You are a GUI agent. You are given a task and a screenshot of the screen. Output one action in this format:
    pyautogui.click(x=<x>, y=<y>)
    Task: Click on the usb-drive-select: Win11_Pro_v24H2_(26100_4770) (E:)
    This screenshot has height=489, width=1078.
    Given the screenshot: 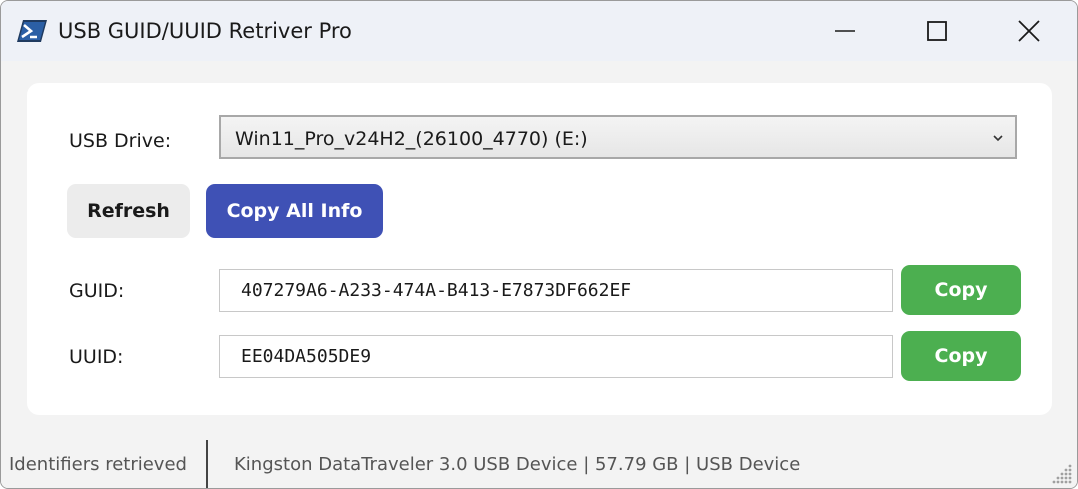 What is the action you would take?
    pyautogui.click(x=618, y=137)
    